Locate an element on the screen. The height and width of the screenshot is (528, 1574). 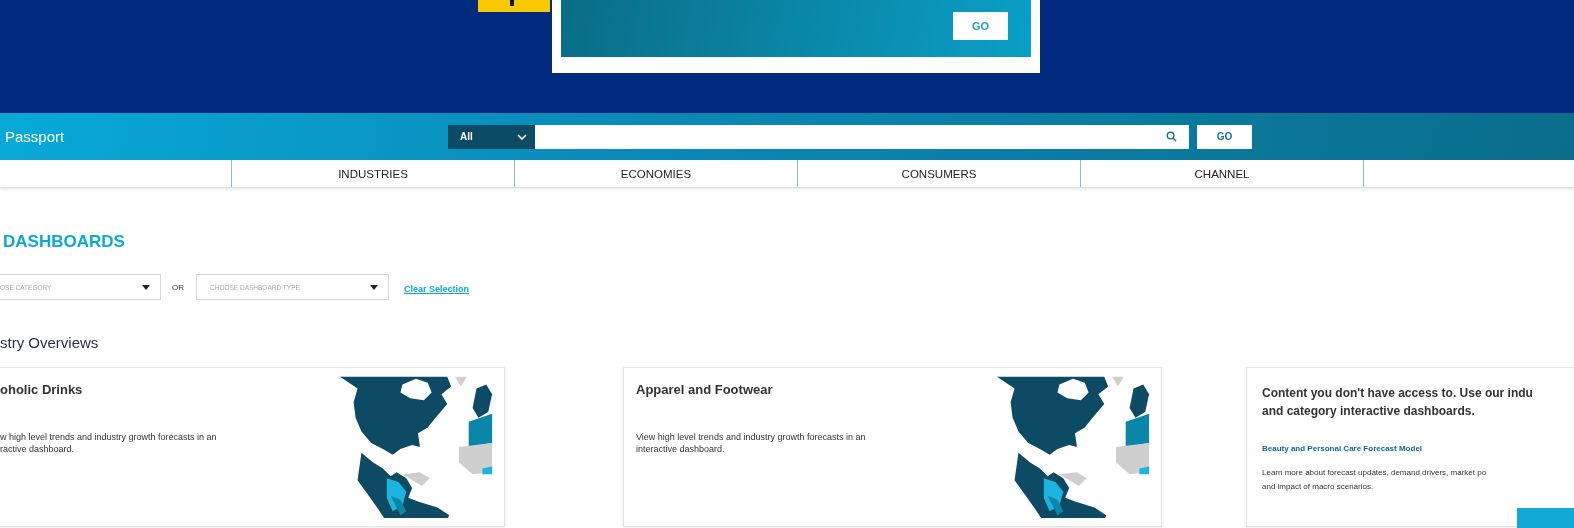
forecast-model-link: Beauty and Personal Care Forecast Model is located at coordinates (1418, 448).